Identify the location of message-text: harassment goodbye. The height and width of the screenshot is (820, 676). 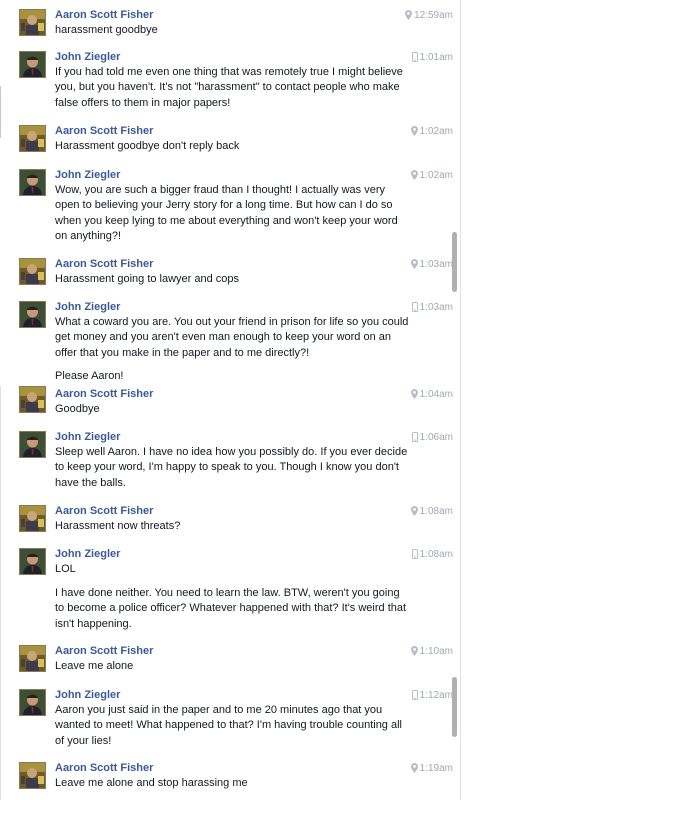
(106, 30).